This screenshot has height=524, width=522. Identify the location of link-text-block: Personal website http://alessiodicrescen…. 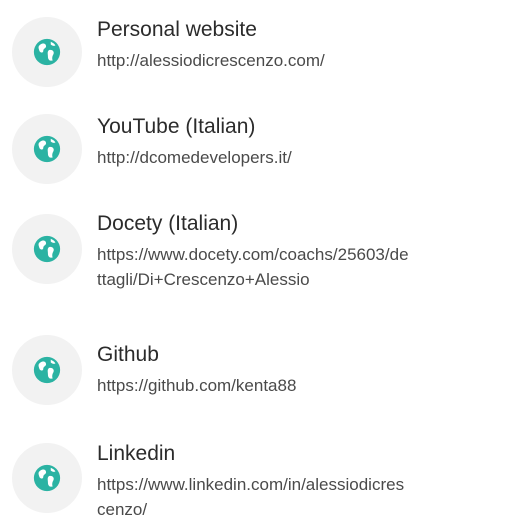
(307, 44).